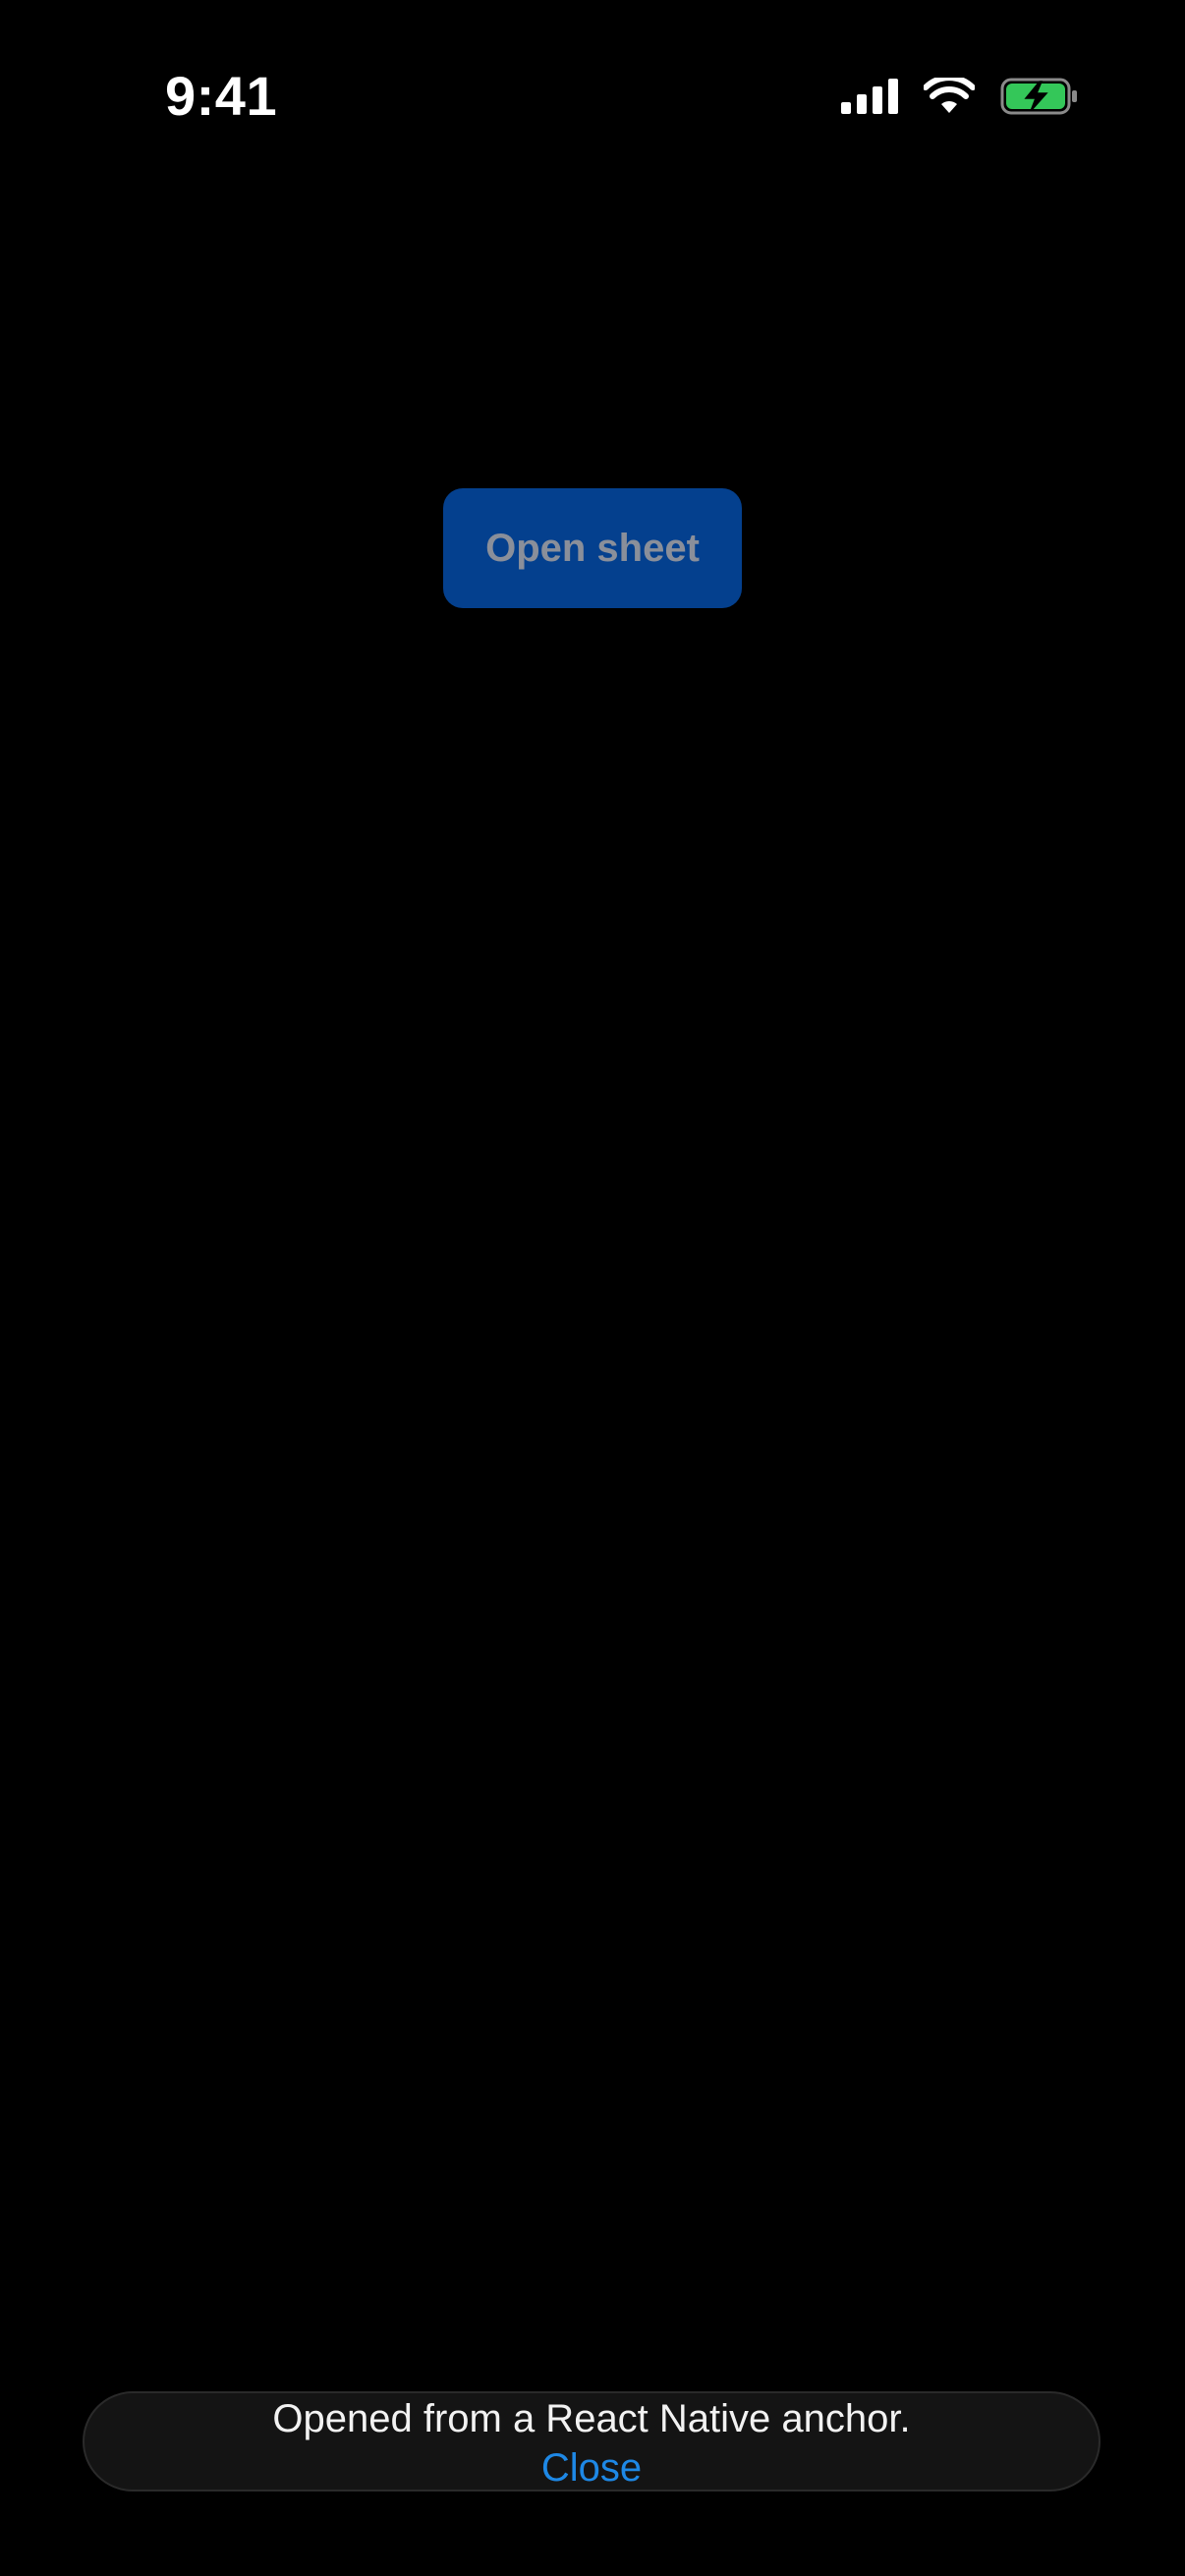  I want to click on anchored-sheet: Opened from a React Native anchor. Close, so click(592, 2441).